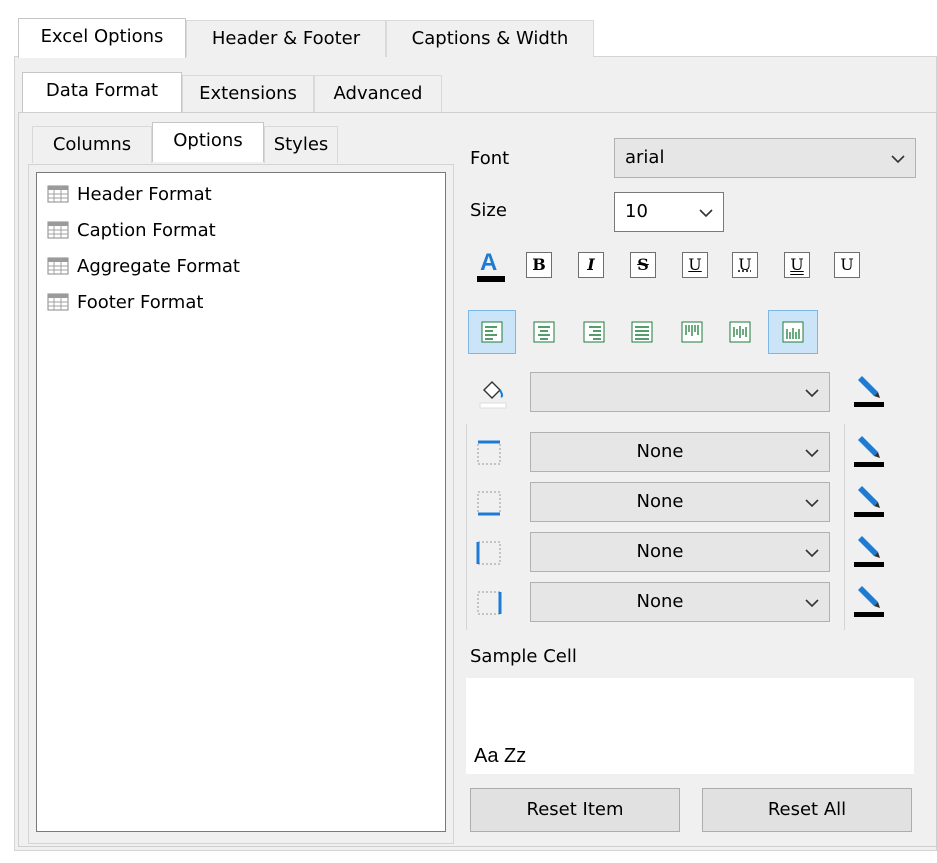 This screenshot has height=863, width=937. I want to click on border-bottom-value: None, so click(660, 501).